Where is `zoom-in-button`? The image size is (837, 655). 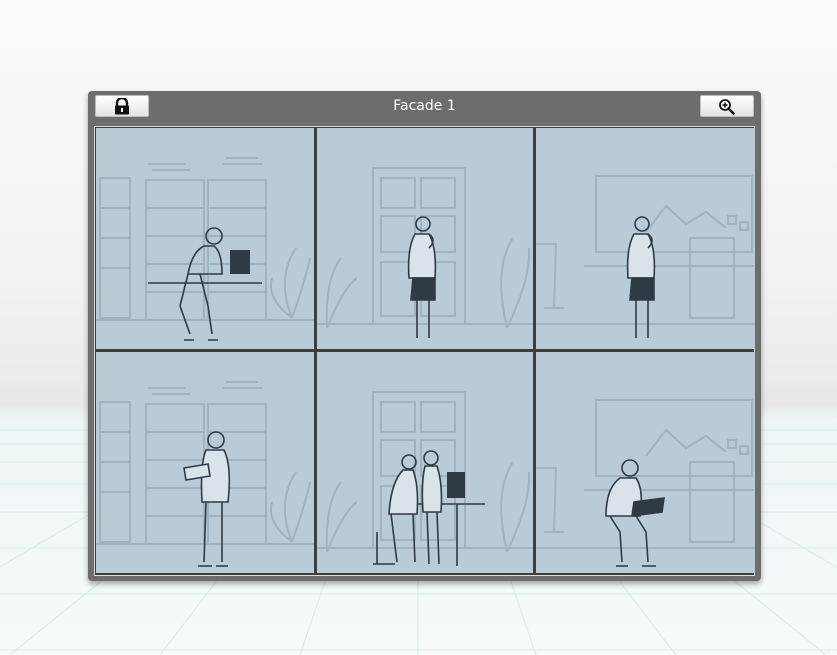 zoom-in-button is located at coordinates (727, 106).